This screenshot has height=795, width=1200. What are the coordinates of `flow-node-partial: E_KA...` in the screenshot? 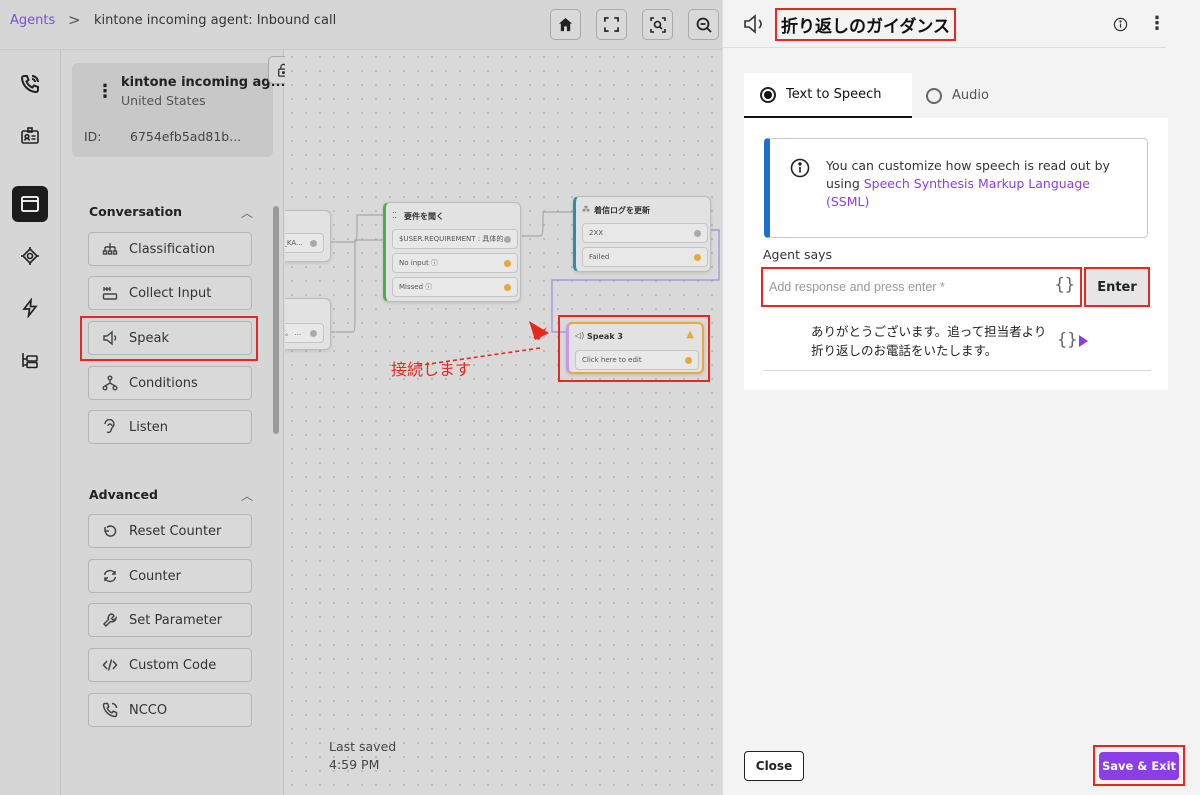 It's located at (308, 236).